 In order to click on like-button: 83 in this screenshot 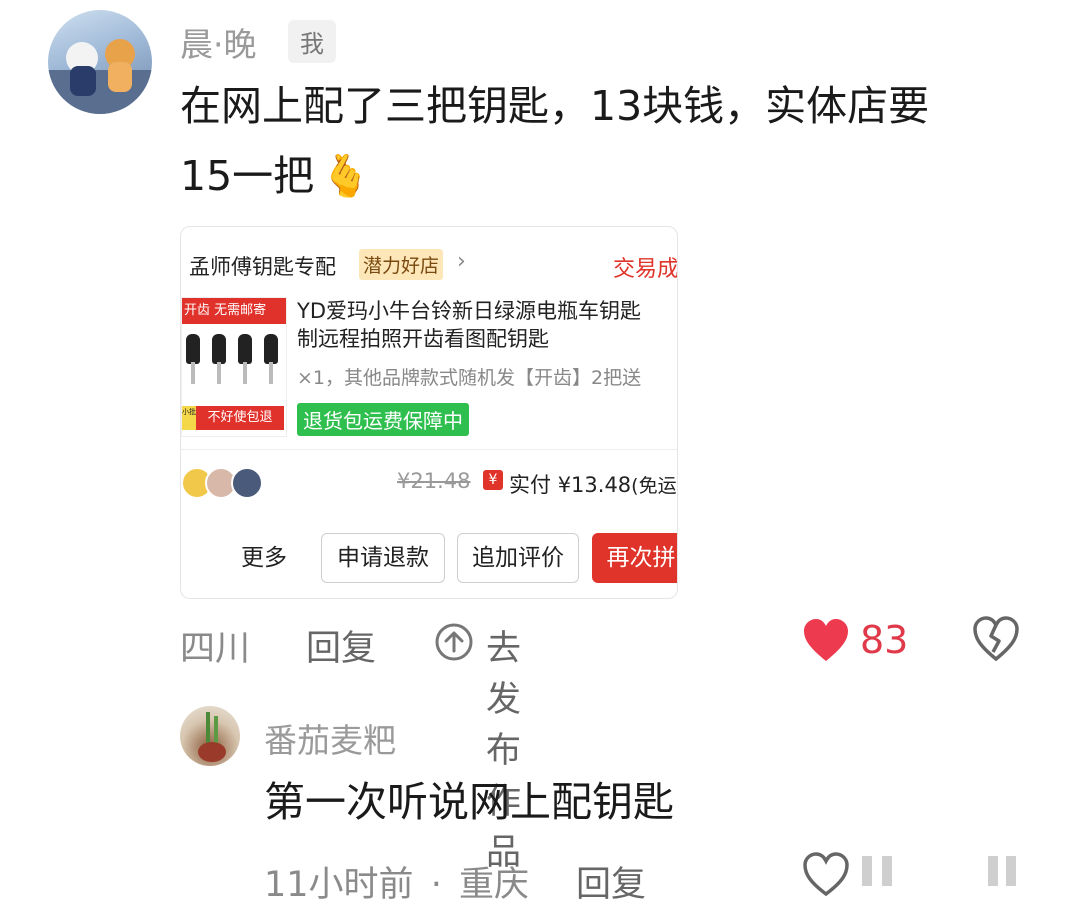, I will do `click(872, 642)`.